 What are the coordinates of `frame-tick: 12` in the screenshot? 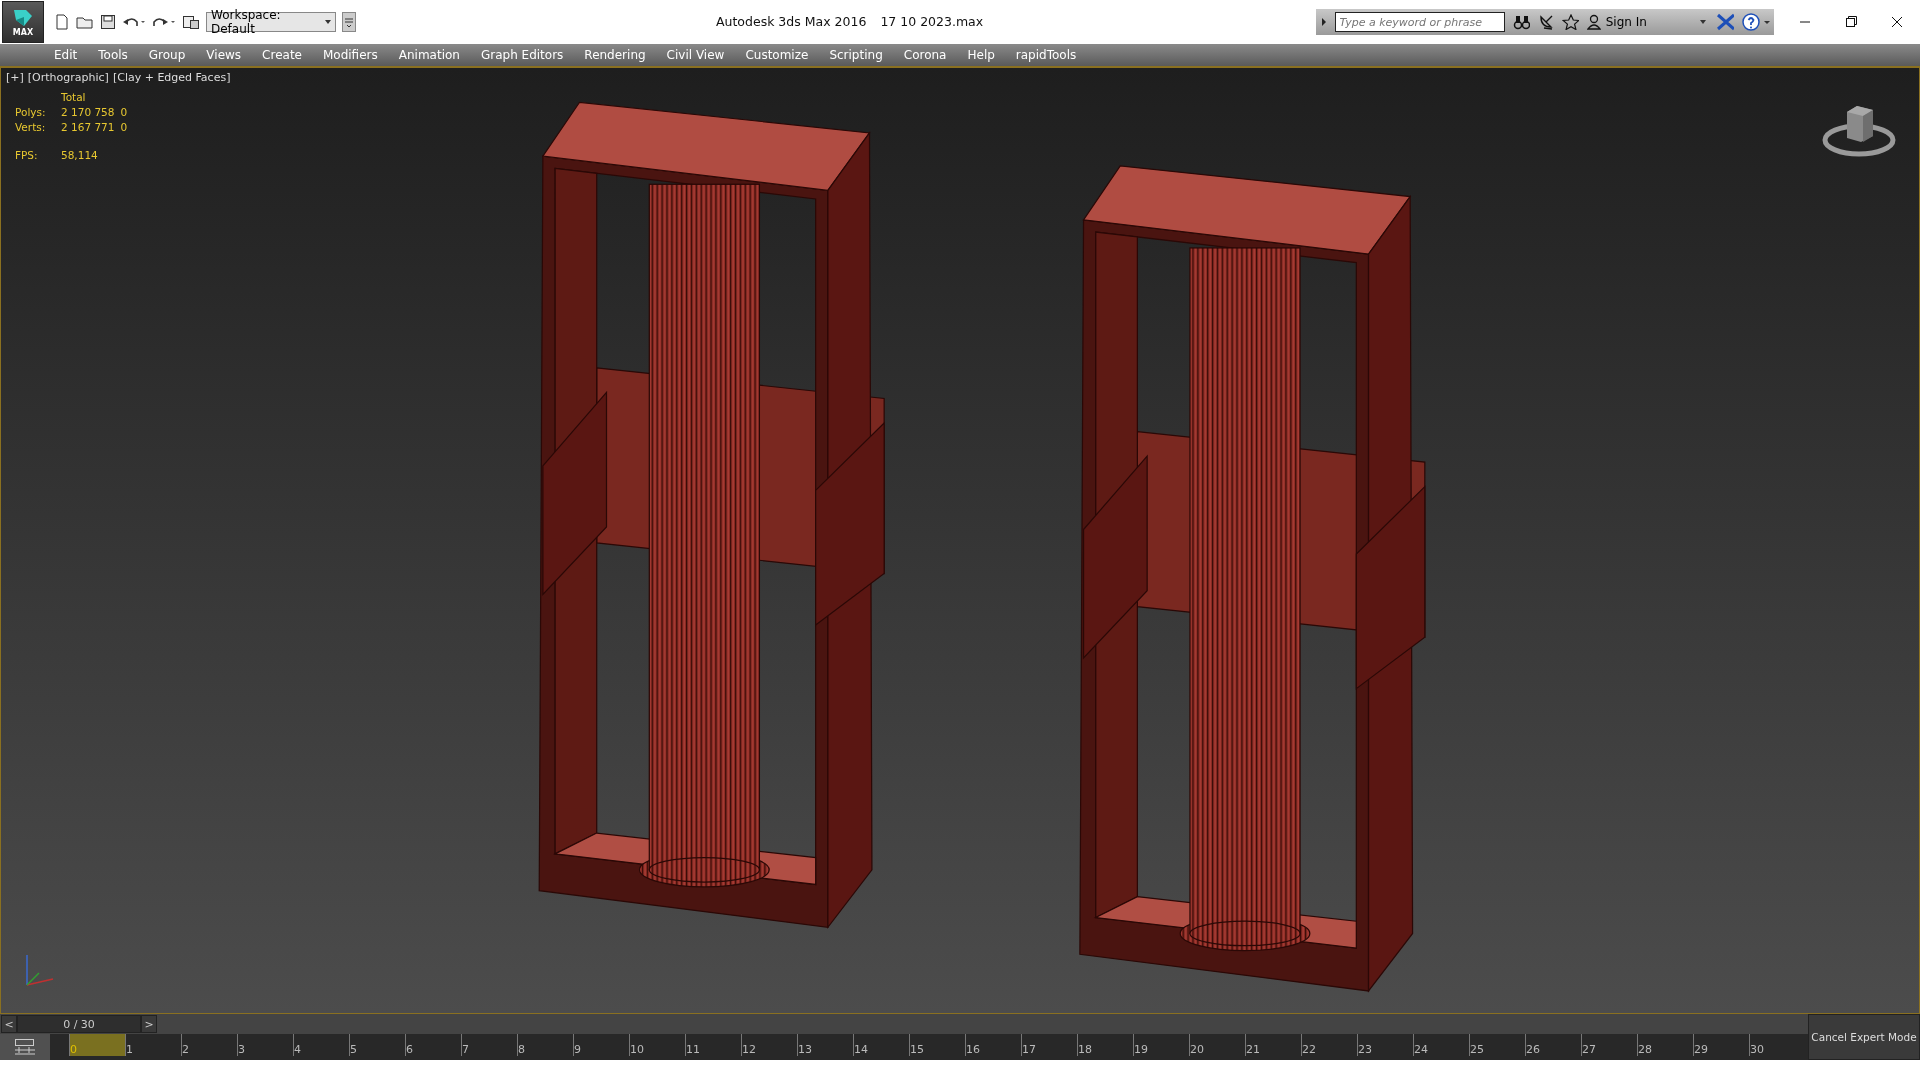 It's located at (769, 1045).